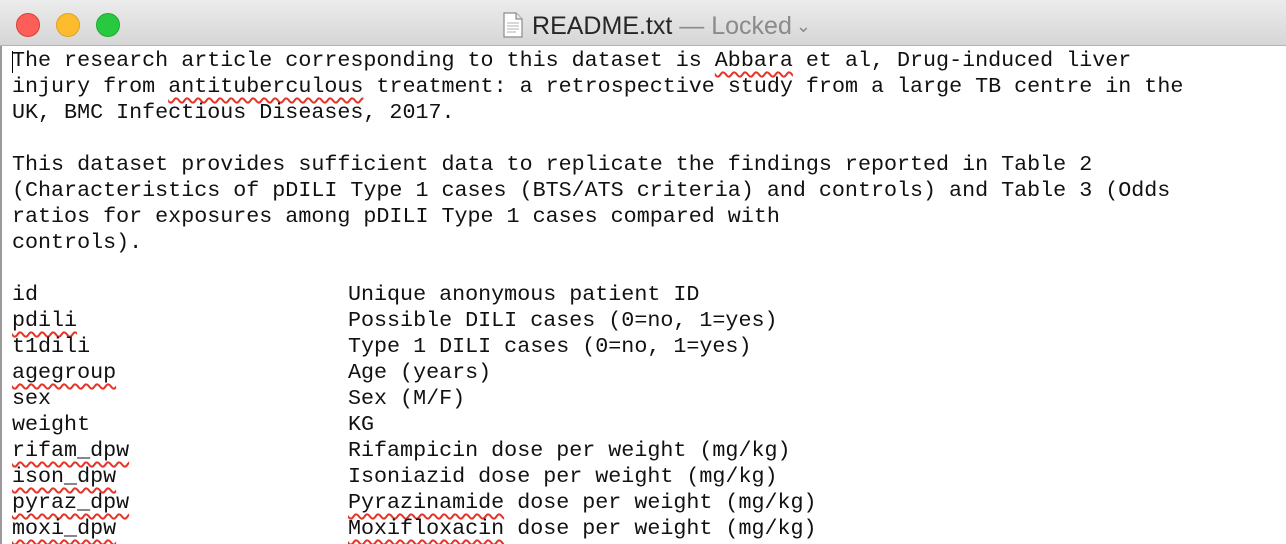  Describe the element at coordinates (643, 373) in the screenshot. I see `variable-row: agegroup Age (years)` at that location.